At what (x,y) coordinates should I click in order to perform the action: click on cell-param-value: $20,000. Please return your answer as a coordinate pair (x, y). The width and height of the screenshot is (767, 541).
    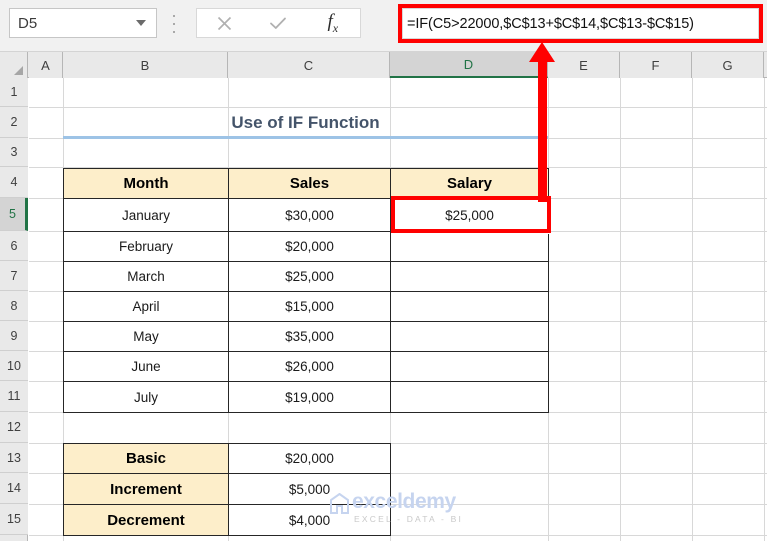
    Looking at the image, I should click on (309, 458).